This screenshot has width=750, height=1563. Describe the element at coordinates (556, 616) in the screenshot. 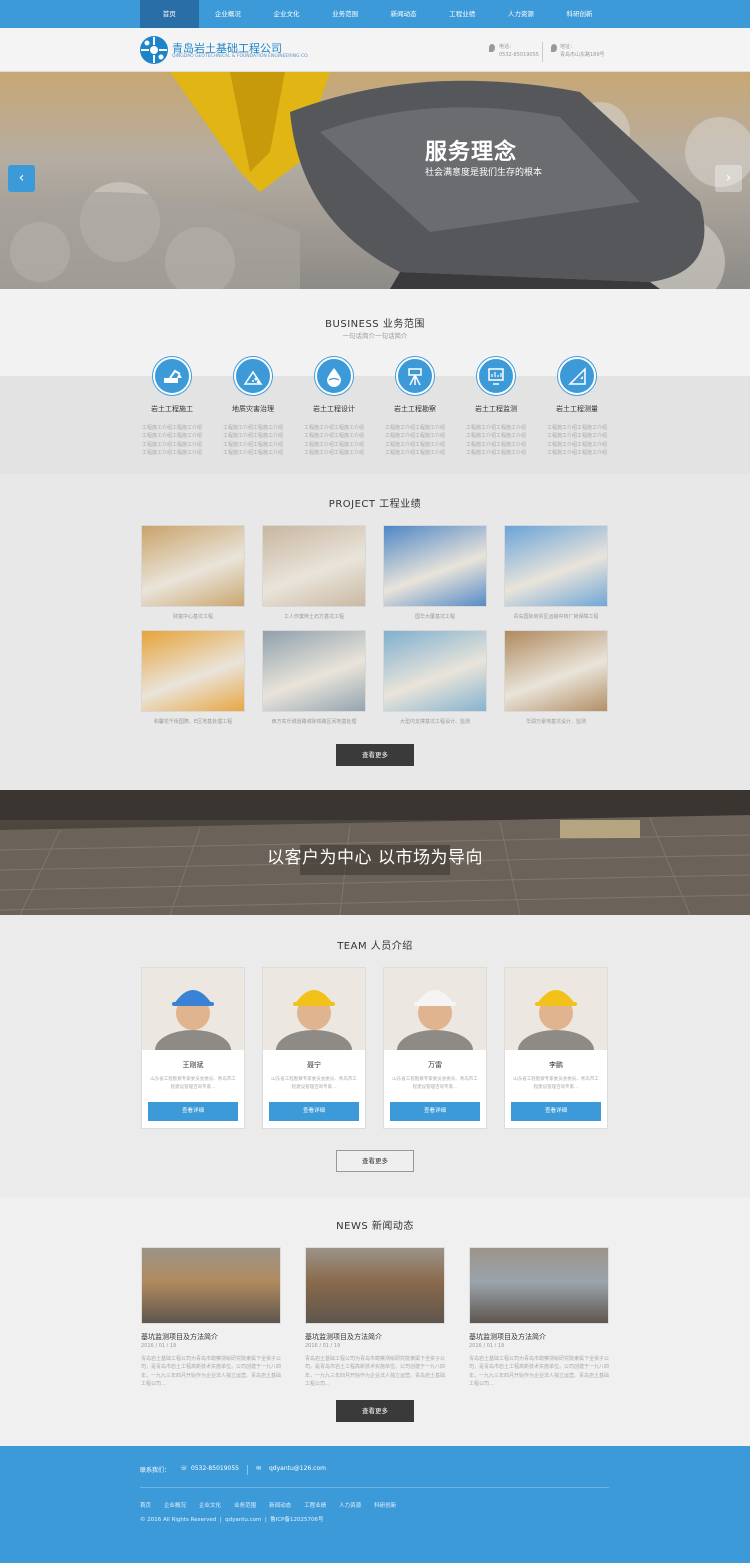

I see `project-caption: 青岛国际商贸区运输中转厂房保障工程` at that location.